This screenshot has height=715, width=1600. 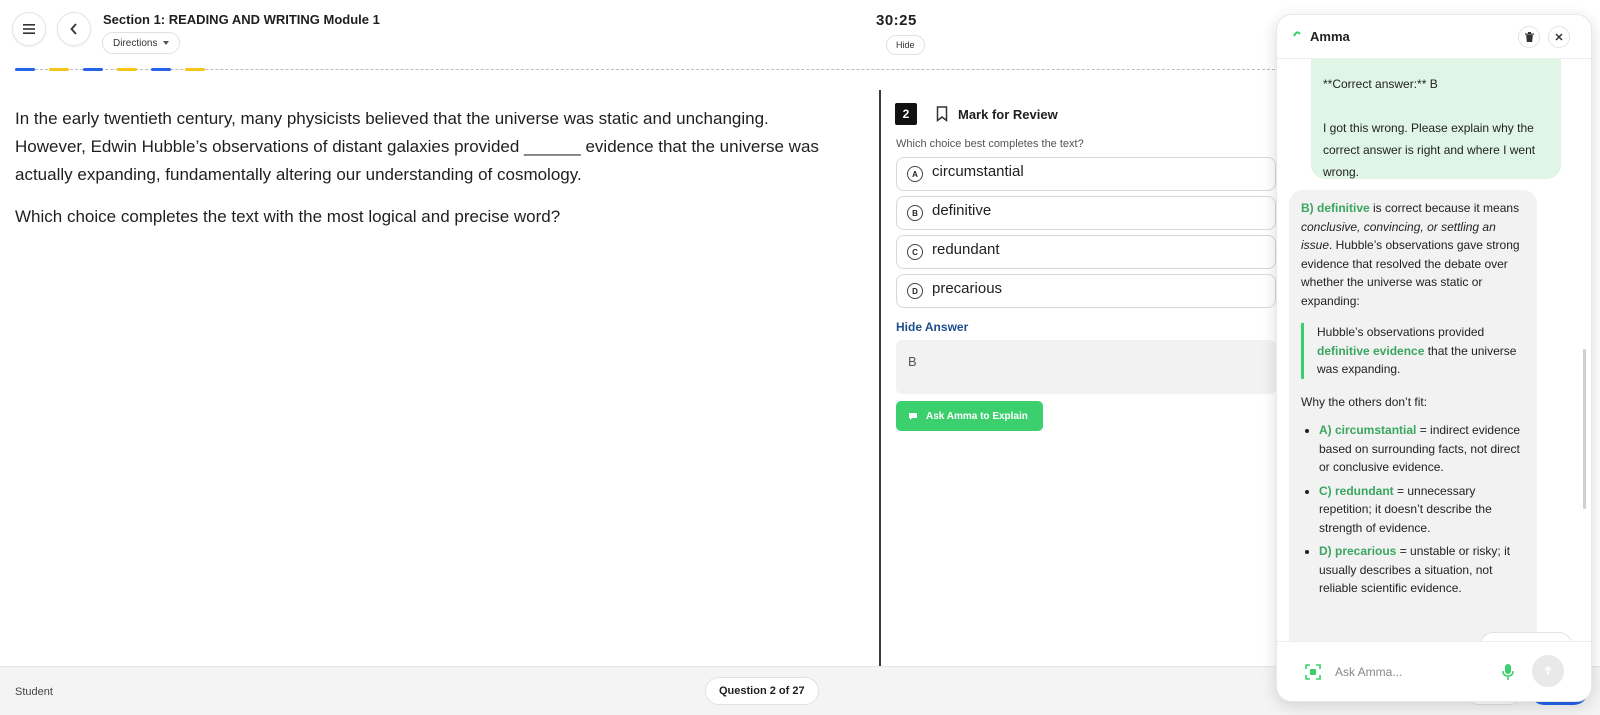 I want to click on choice-text: circumstantial, so click(x=978, y=171).